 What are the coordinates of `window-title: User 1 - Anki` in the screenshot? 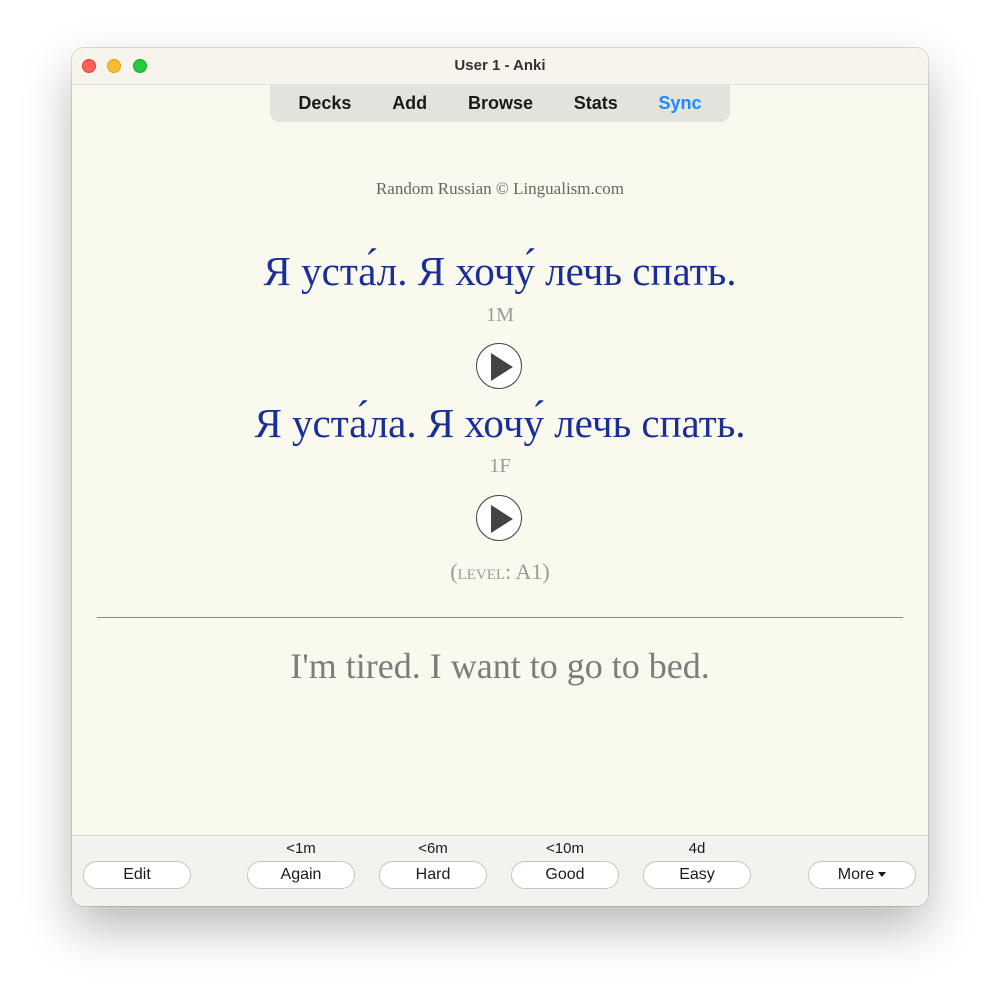 It's located at (500, 65).